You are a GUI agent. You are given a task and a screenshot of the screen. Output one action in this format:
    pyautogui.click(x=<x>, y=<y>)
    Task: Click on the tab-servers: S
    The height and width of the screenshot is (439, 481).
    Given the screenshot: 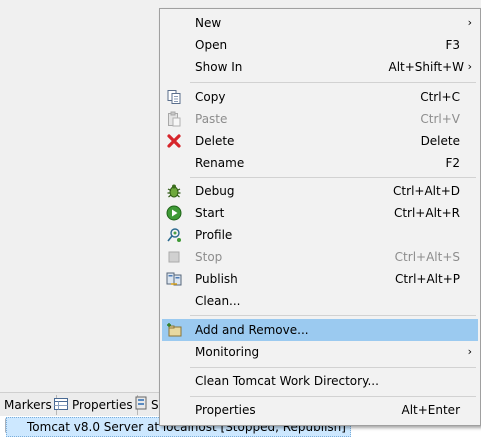 What is the action you would take?
    pyautogui.click(x=147, y=405)
    